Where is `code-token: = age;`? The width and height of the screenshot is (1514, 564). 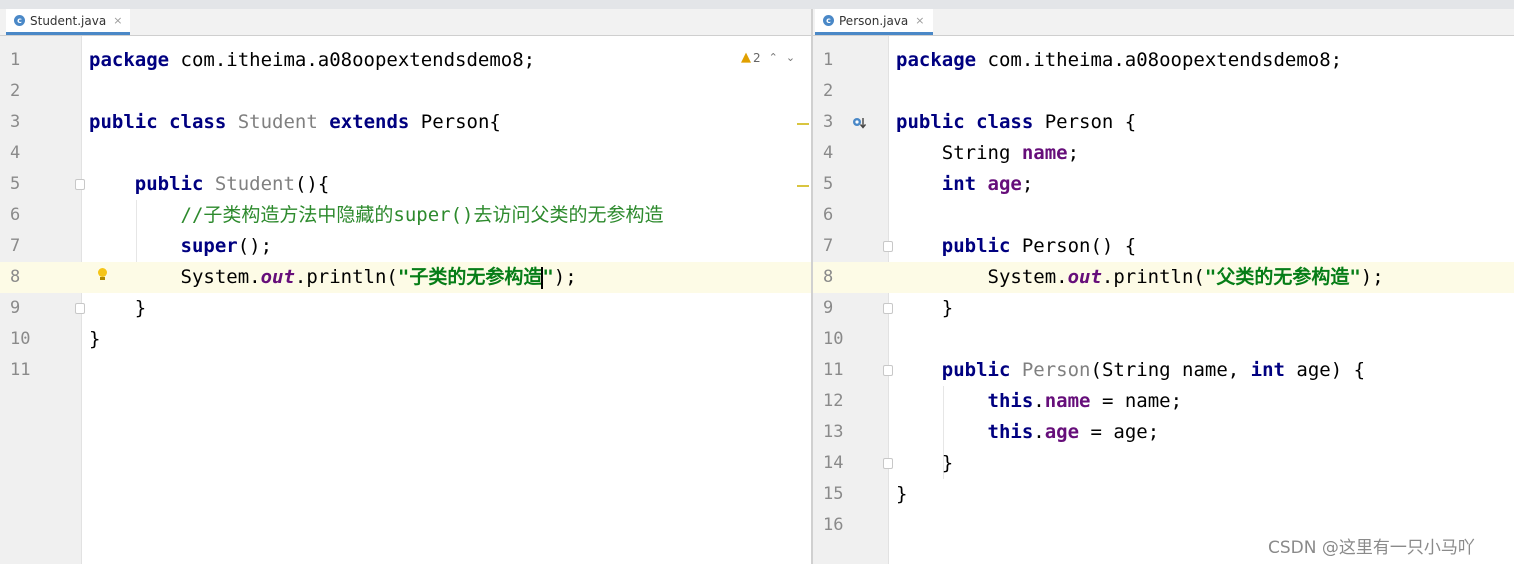
code-token: = age; is located at coordinates (1119, 432).